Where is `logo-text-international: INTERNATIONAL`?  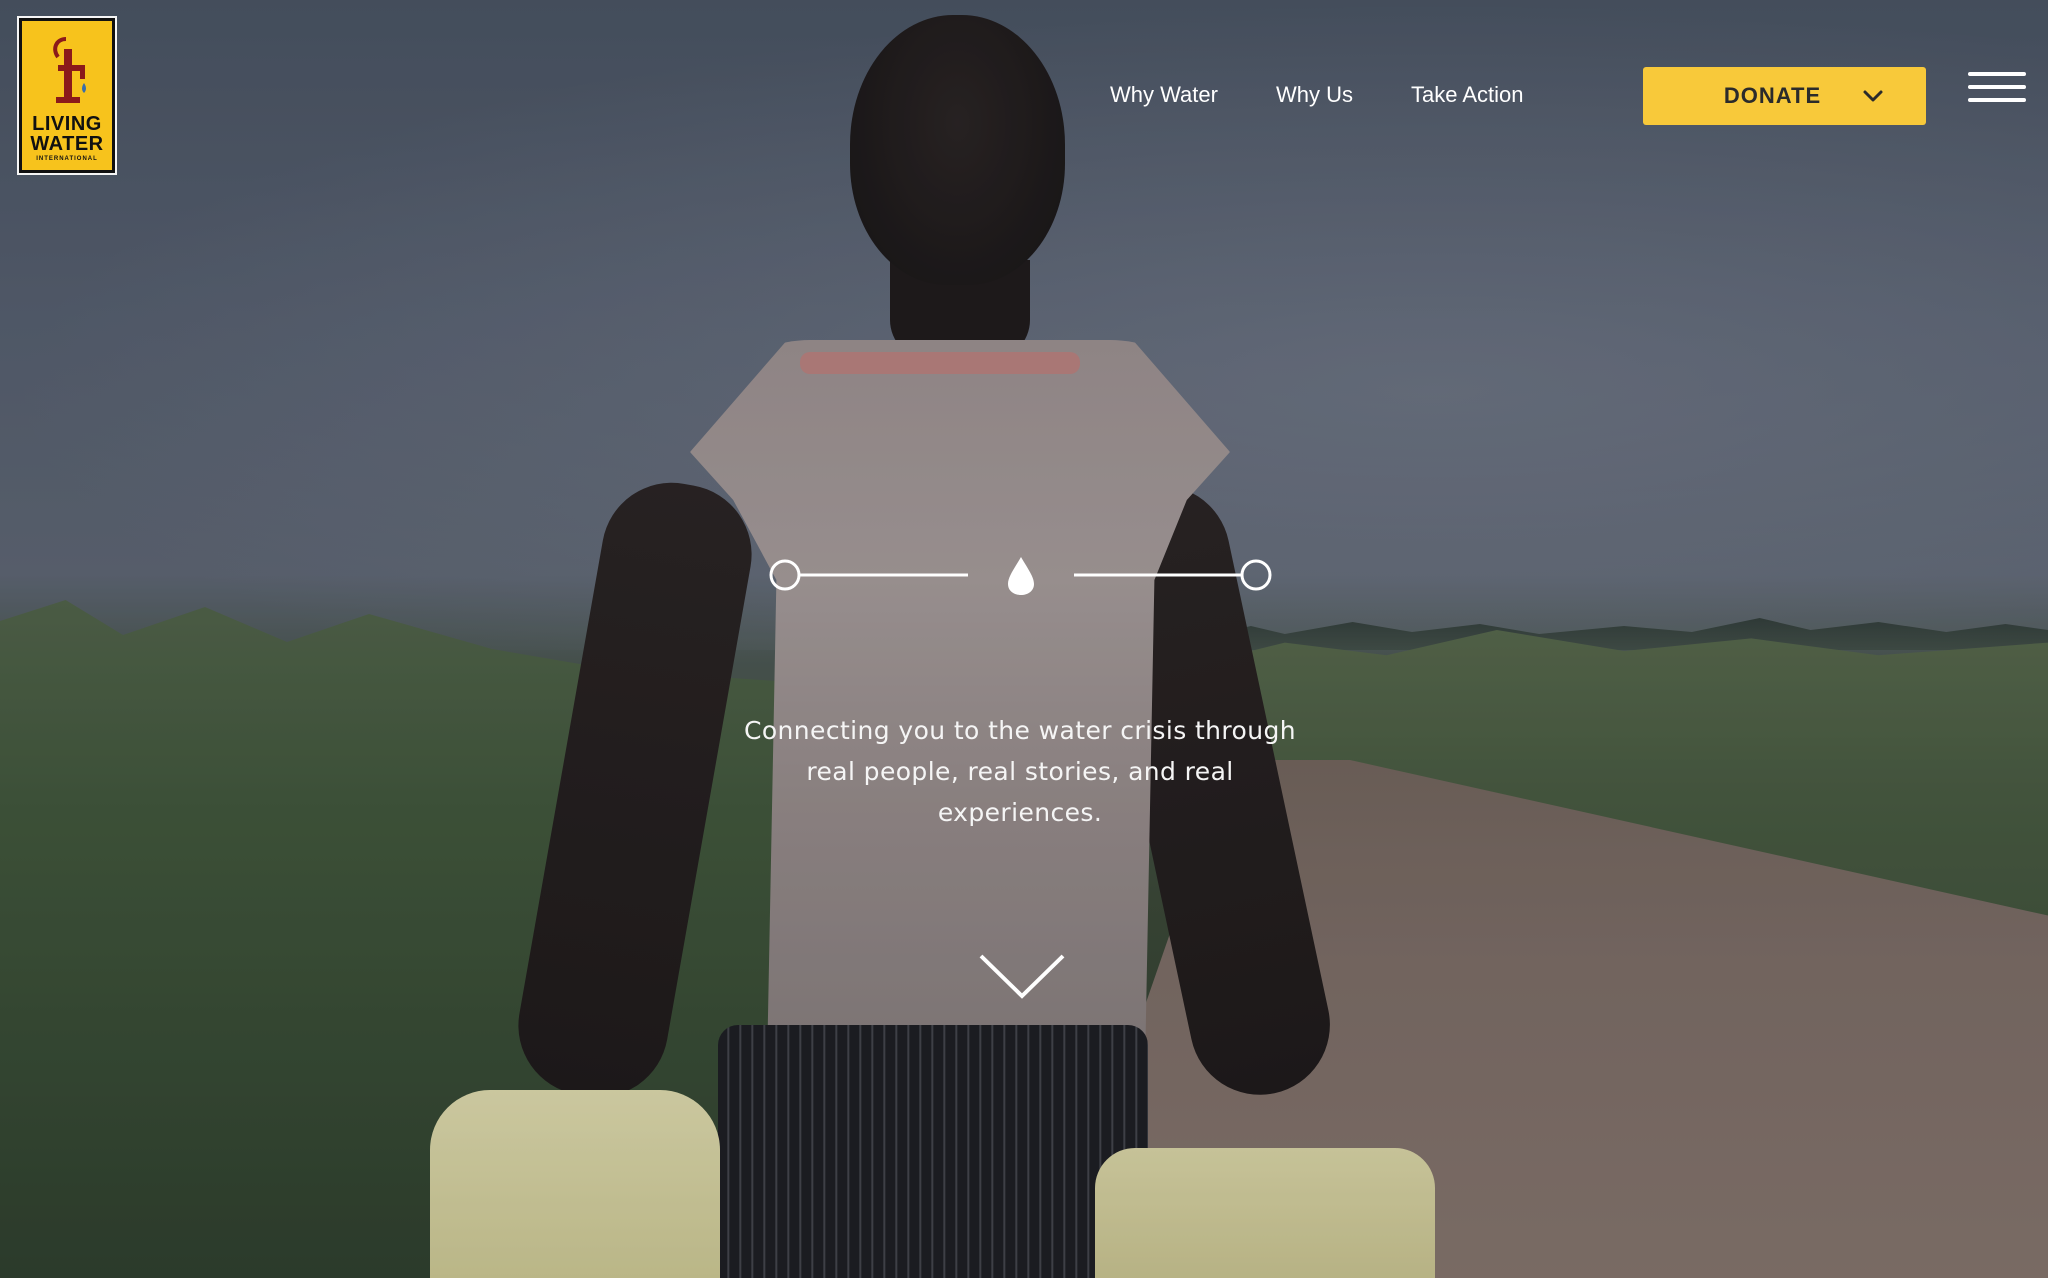
logo-text-international: INTERNATIONAL is located at coordinates (67, 159).